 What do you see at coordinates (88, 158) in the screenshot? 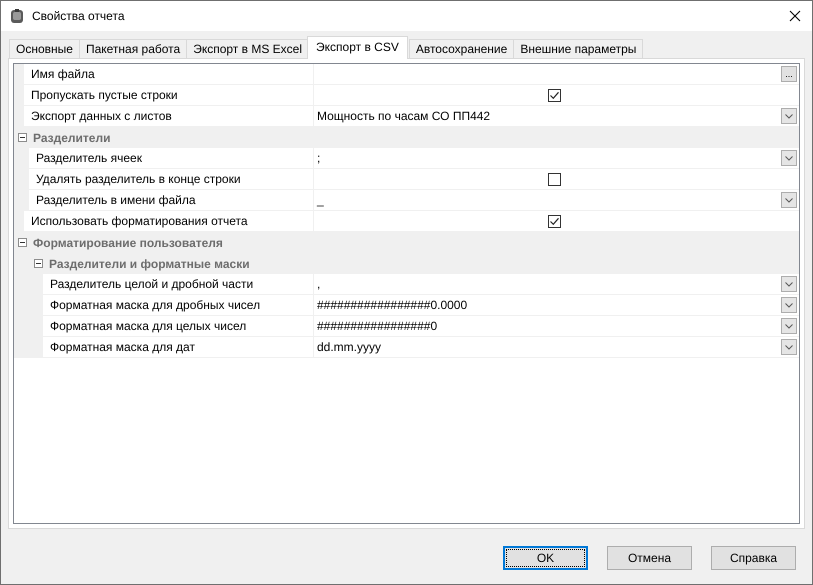
I see `property-label: Разделитель ячеек` at bounding box center [88, 158].